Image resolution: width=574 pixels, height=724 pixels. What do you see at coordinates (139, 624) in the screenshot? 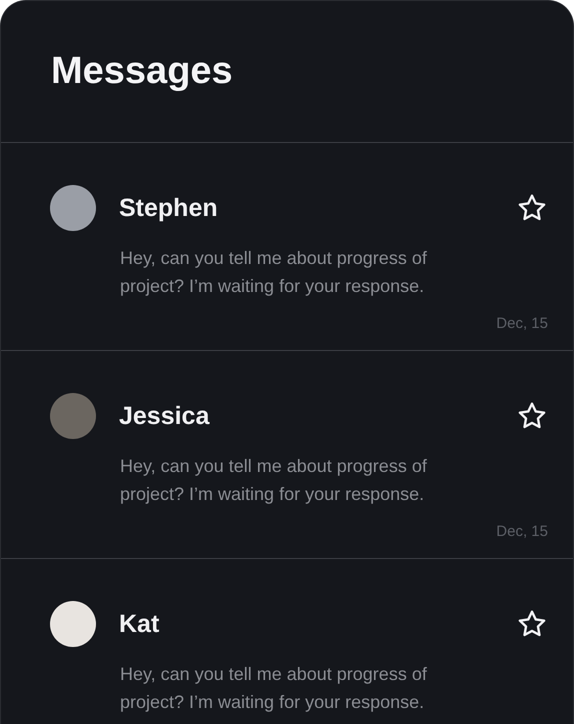
I see `sender-name: Kat` at bounding box center [139, 624].